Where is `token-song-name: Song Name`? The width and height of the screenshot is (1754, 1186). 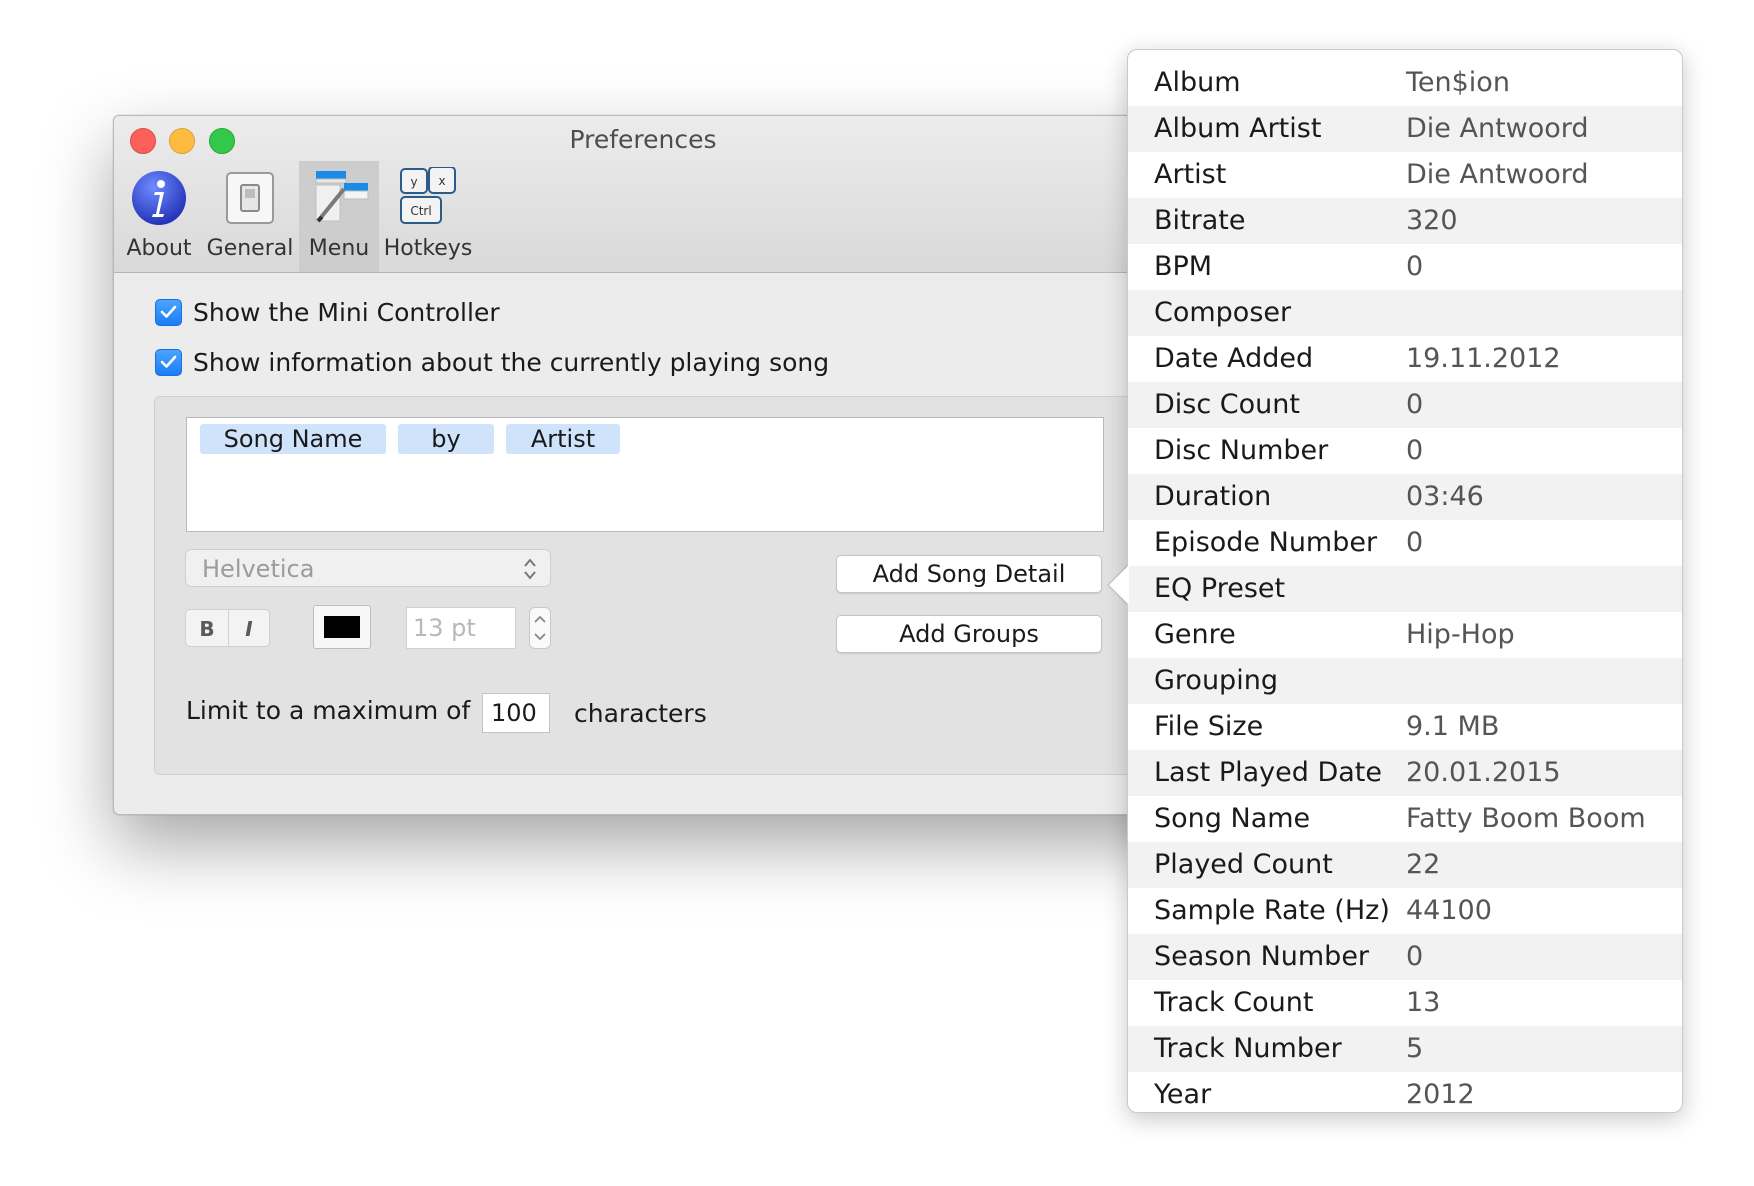
token-song-name: Song Name is located at coordinates (293, 439).